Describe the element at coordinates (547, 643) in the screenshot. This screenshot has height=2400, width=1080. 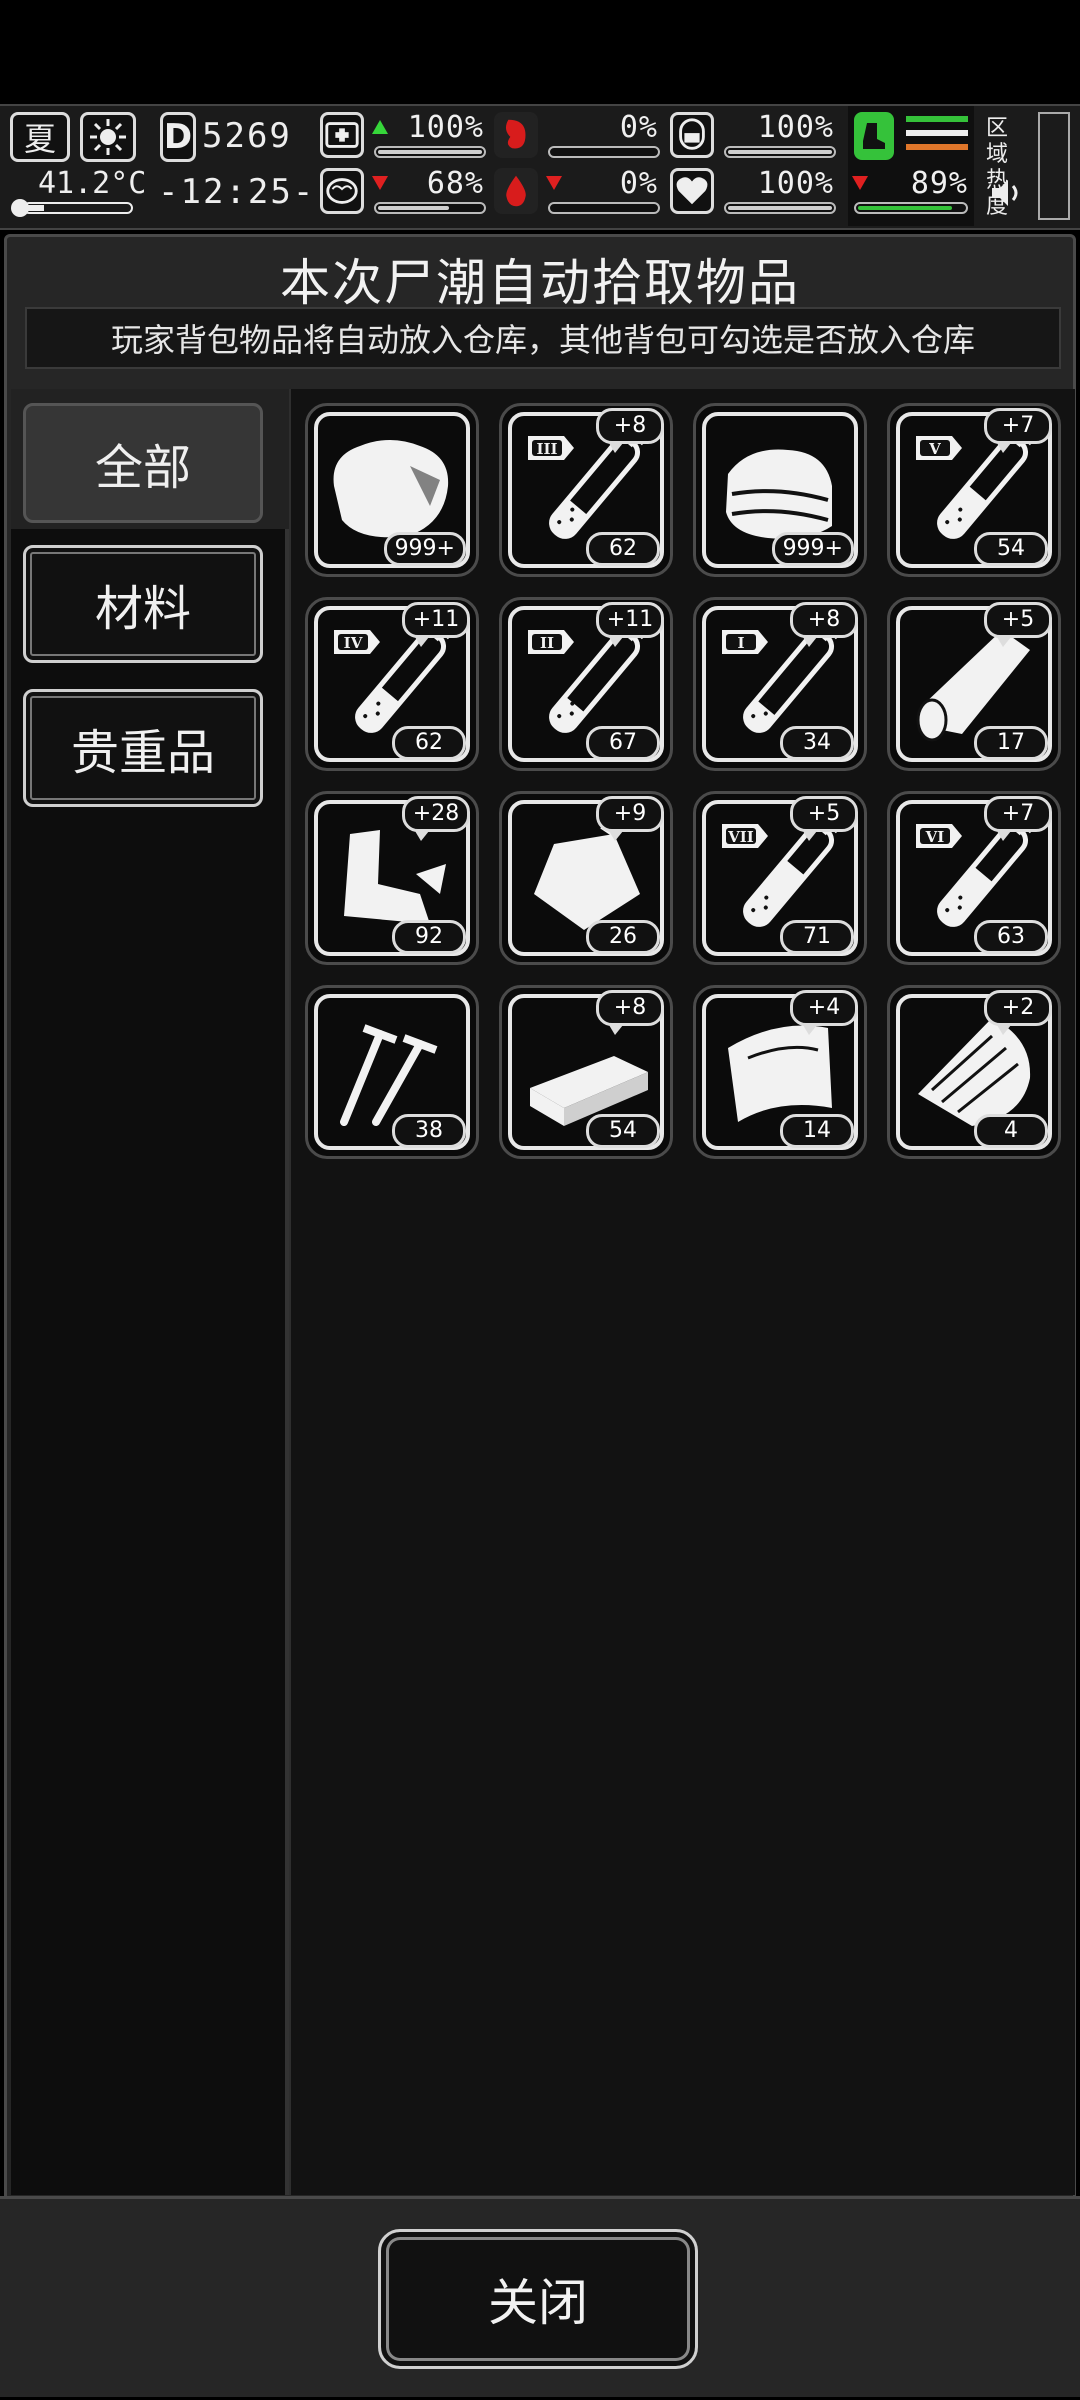
I see `svg-text: II` at that location.